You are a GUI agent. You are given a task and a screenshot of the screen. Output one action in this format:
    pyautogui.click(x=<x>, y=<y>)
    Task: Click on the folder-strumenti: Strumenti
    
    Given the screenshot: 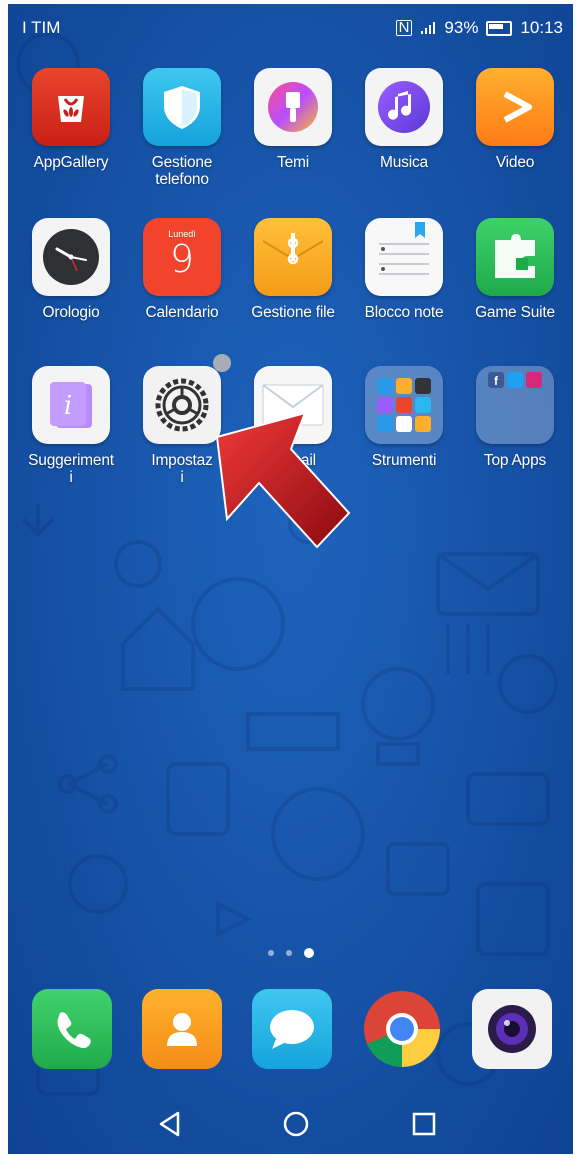 What is the action you would take?
    pyautogui.click(x=404, y=417)
    